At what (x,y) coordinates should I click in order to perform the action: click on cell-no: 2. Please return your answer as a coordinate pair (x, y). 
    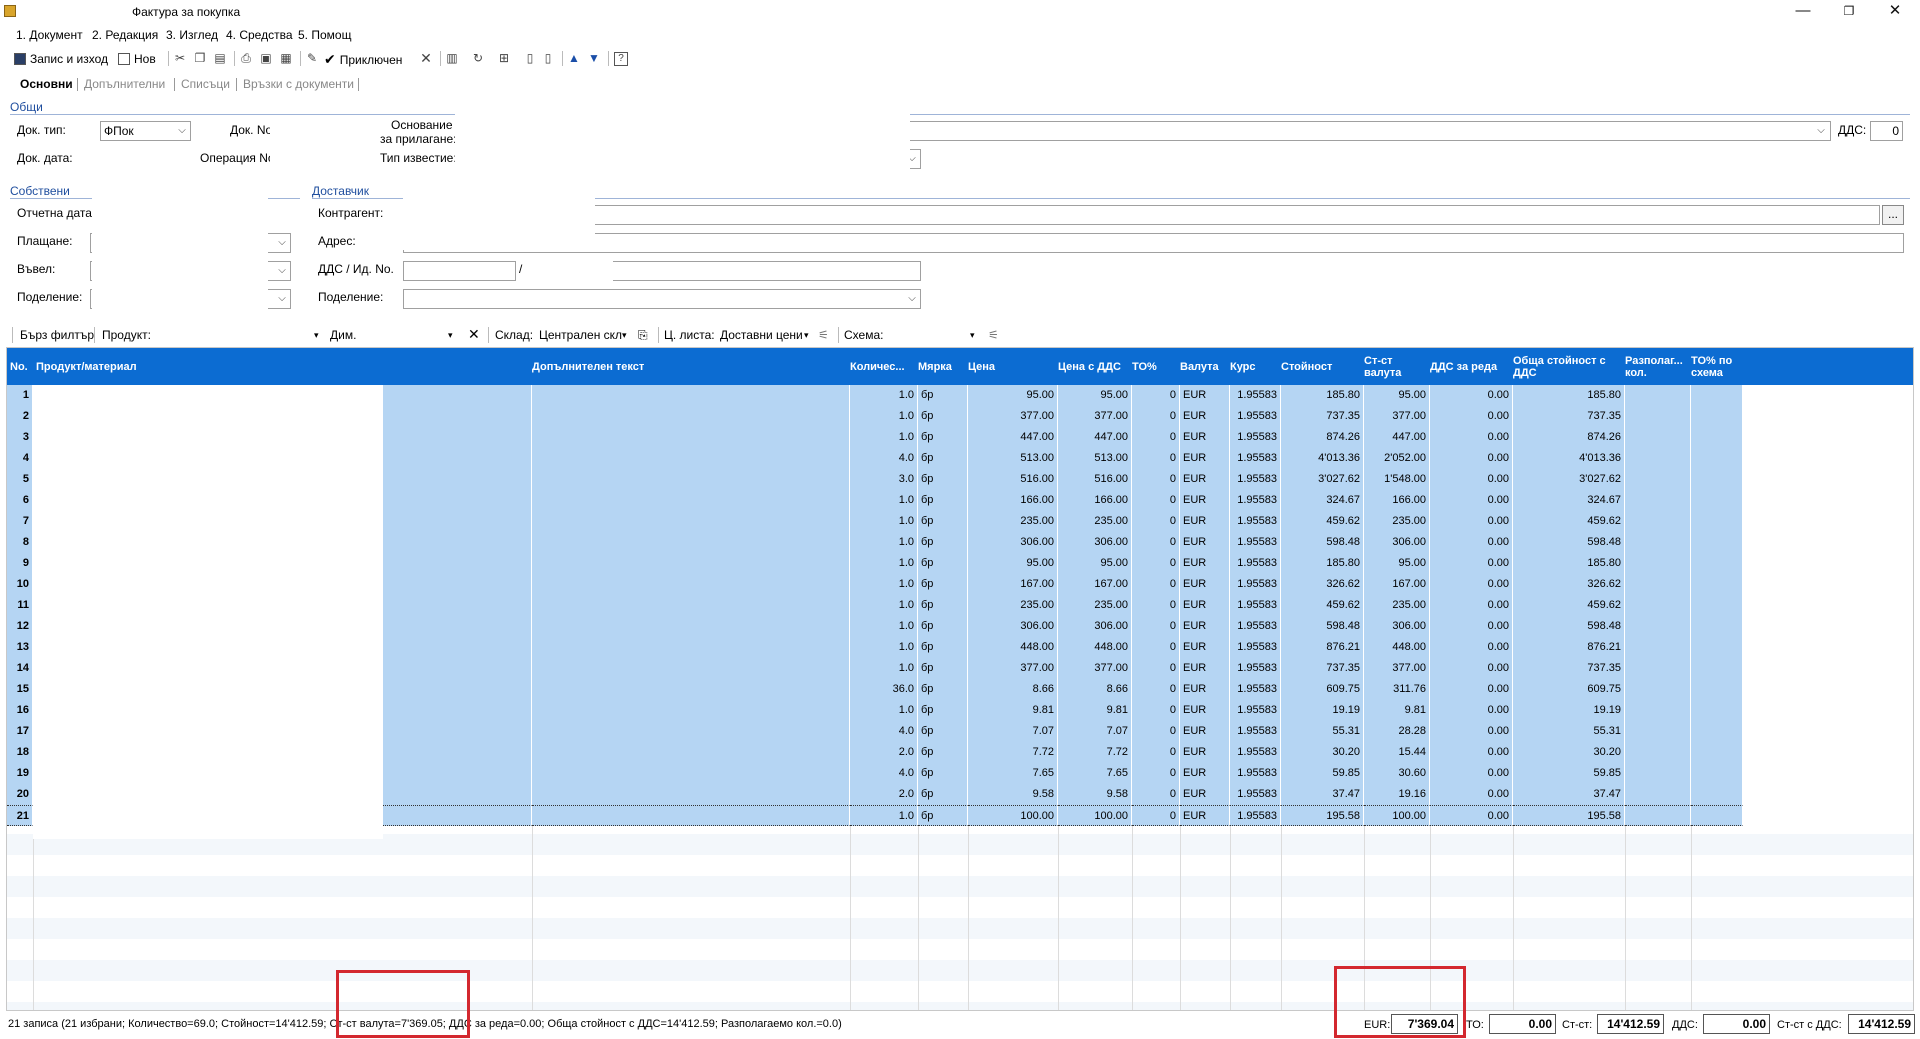
    Looking at the image, I should click on (20, 416).